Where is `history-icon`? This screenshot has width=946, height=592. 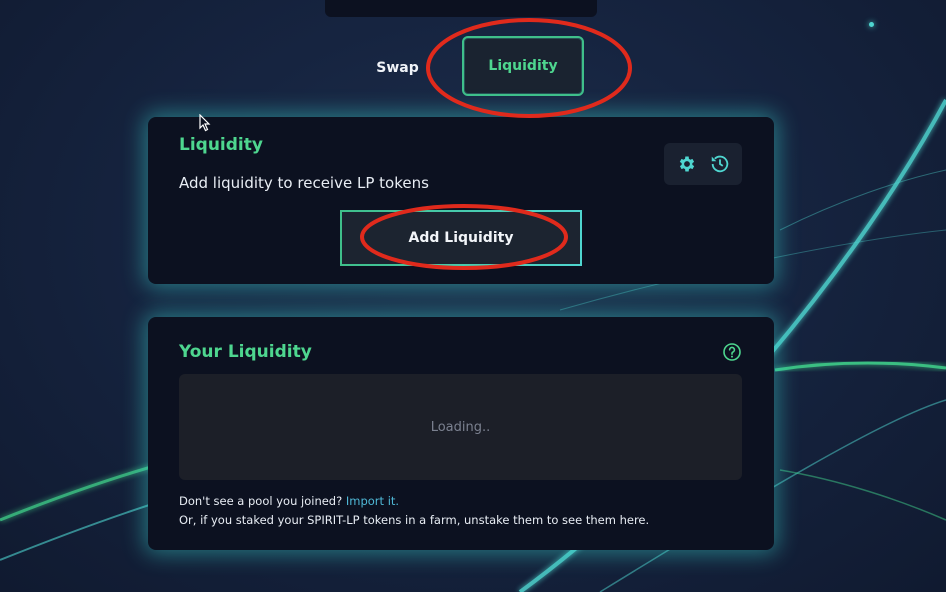
history-icon is located at coordinates (720, 164).